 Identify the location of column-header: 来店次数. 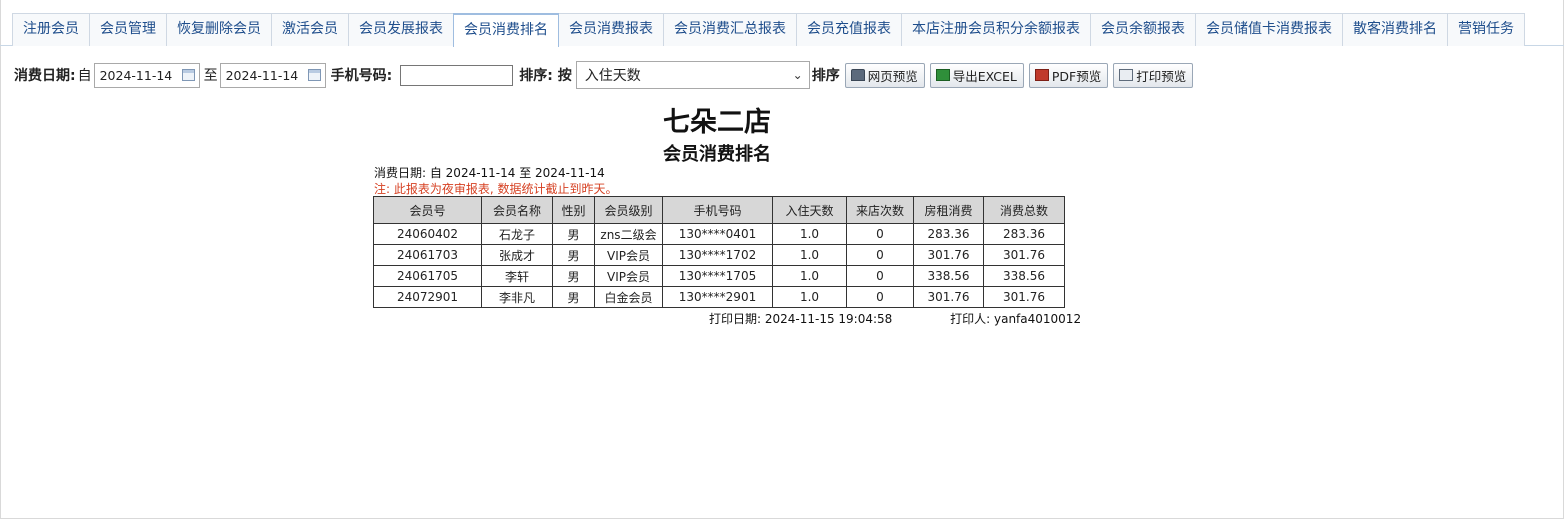
(880, 210).